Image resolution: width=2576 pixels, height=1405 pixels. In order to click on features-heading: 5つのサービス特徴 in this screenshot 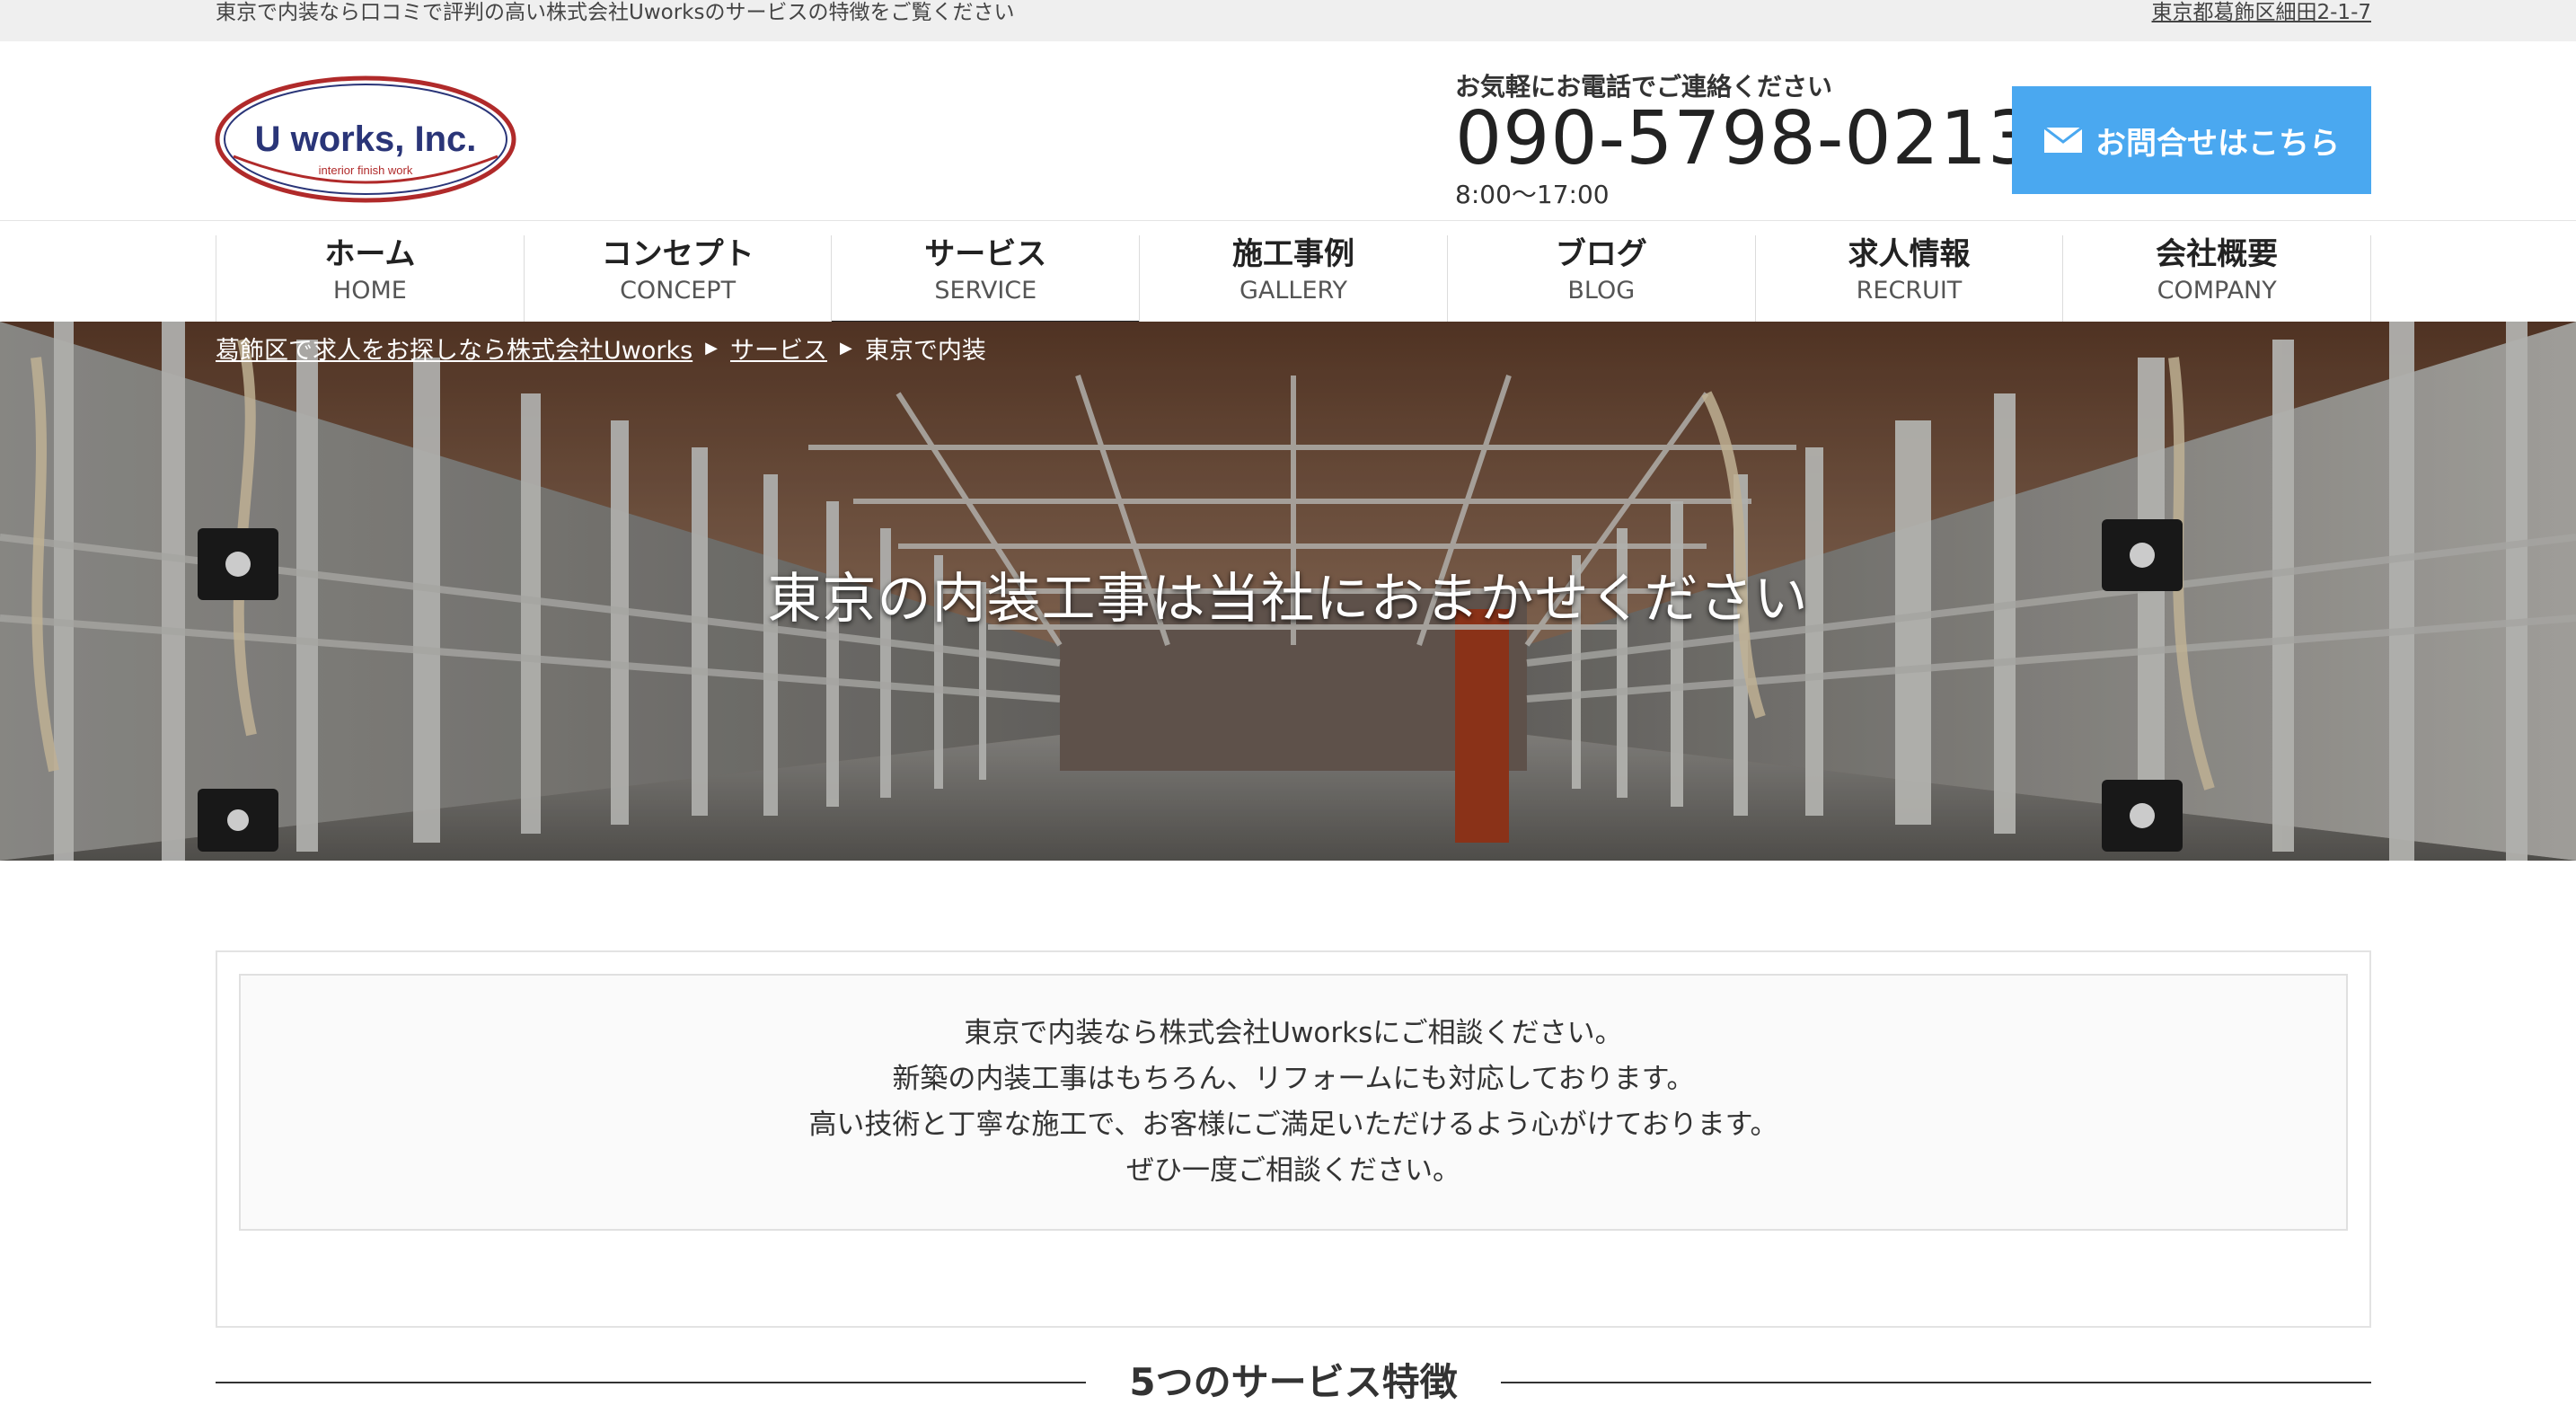, I will do `click(1294, 1379)`.